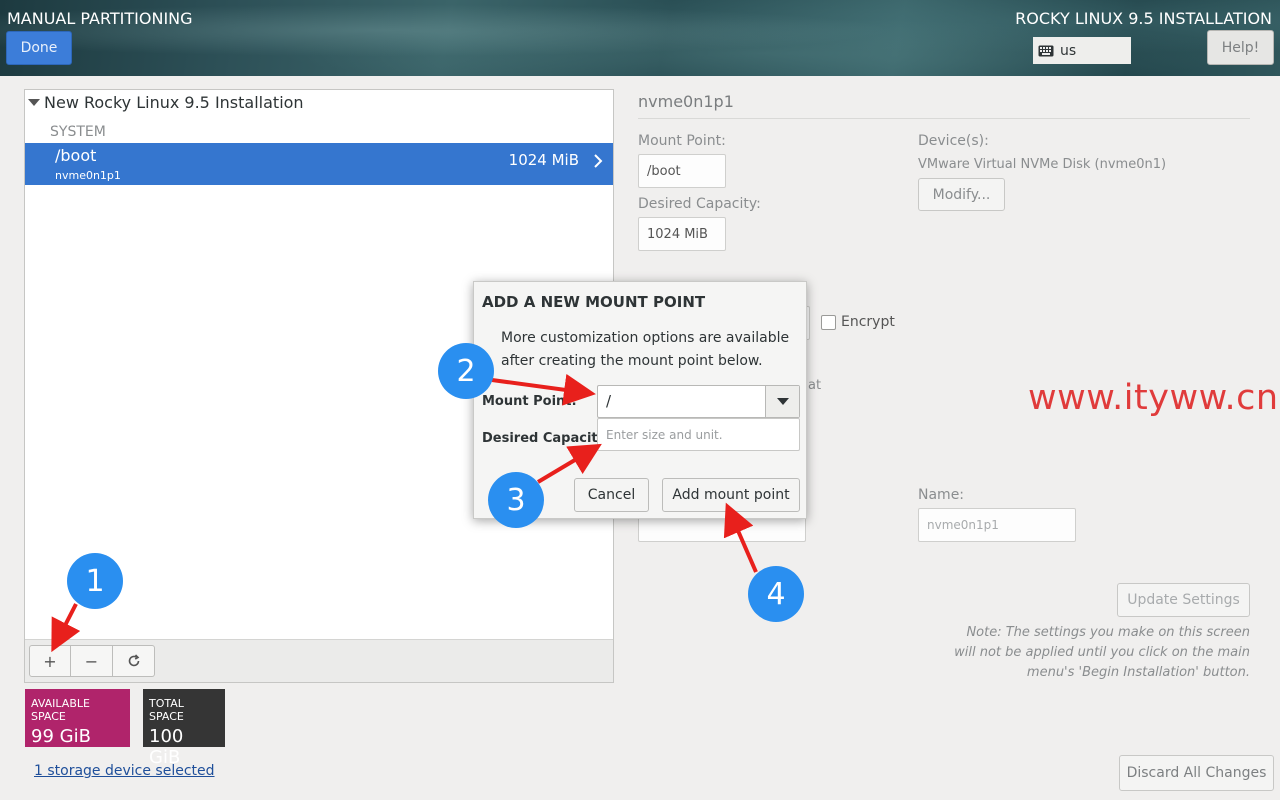 This screenshot has height=800, width=1280. What do you see at coordinates (516, 500) in the screenshot?
I see `annotation-badge-3: 3` at bounding box center [516, 500].